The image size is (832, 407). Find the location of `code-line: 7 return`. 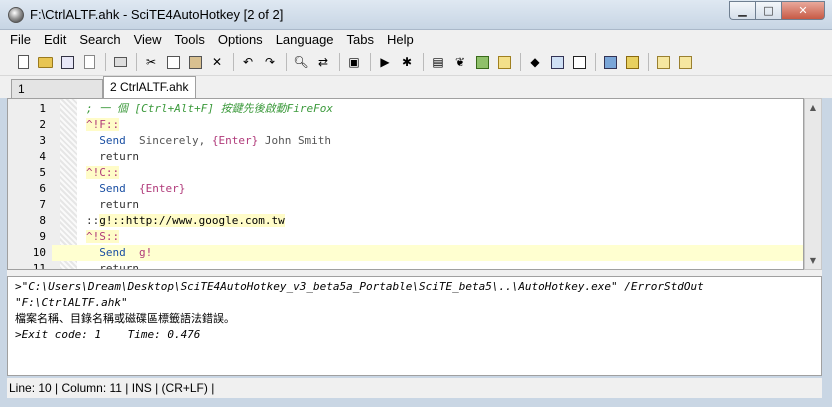

code-line: 7 return is located at coordinates (405, 205).